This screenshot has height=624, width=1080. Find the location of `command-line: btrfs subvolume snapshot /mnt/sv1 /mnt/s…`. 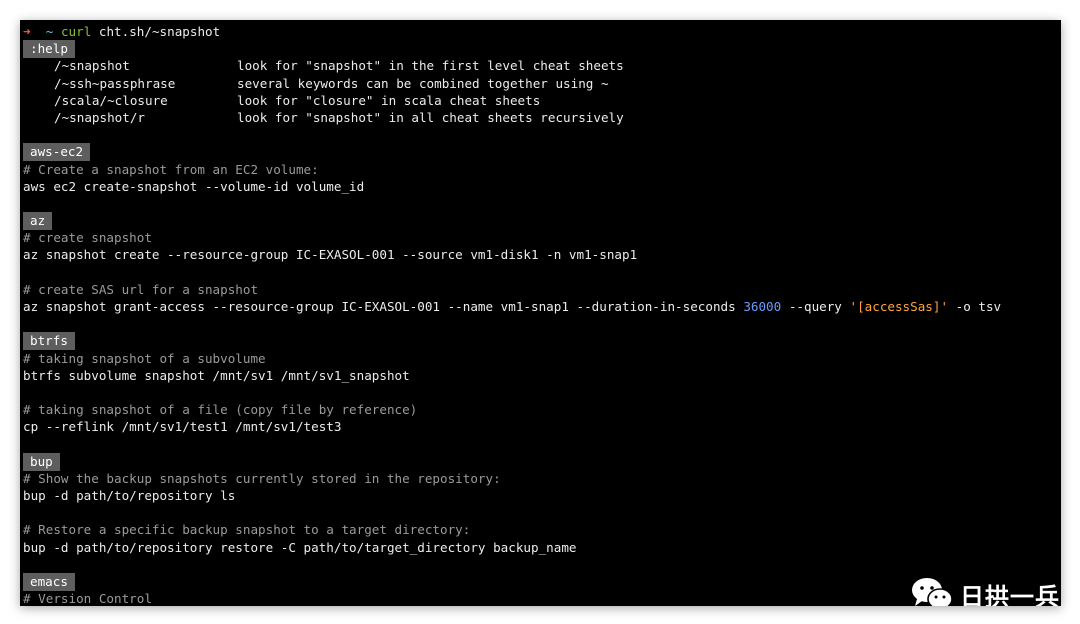

command-line: btrfs subvolume snapshot /mnt/sv1 /mnt/s… is located at coordinates (216, 375).